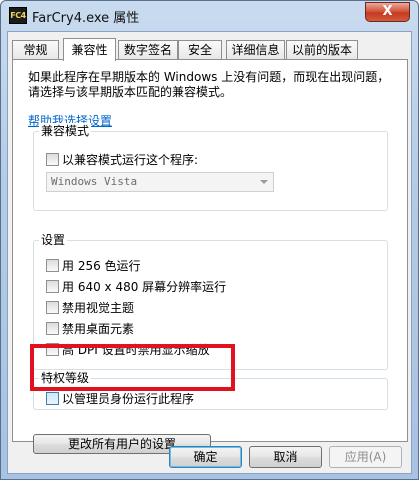 The height and width of the screenshot is (480, 419). Describe the element at coordinates (136, 350) in the screenshot. I see `setting-label: 高 DPI 设置时禁用显示缩放` at that location.